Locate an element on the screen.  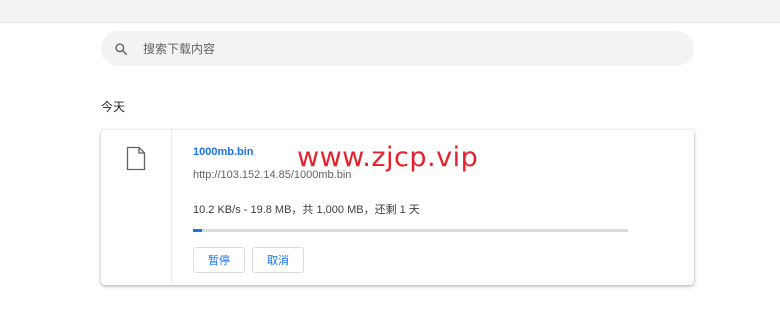
download-progress-bar is located at coordinates (410, 230).